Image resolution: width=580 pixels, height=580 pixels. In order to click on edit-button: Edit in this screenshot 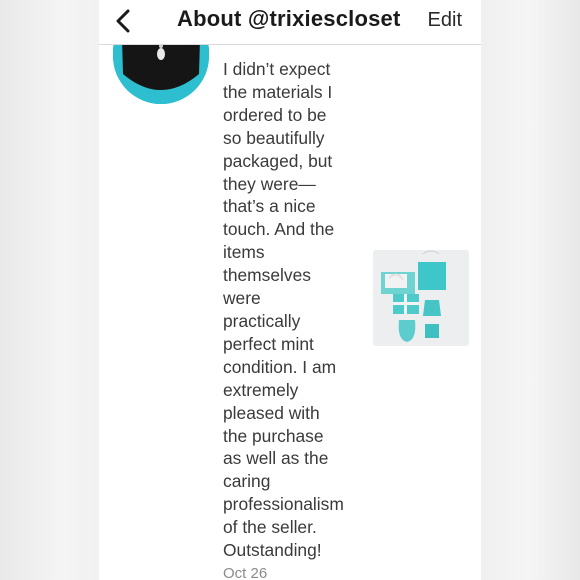, I will do `click(445, 20)`.